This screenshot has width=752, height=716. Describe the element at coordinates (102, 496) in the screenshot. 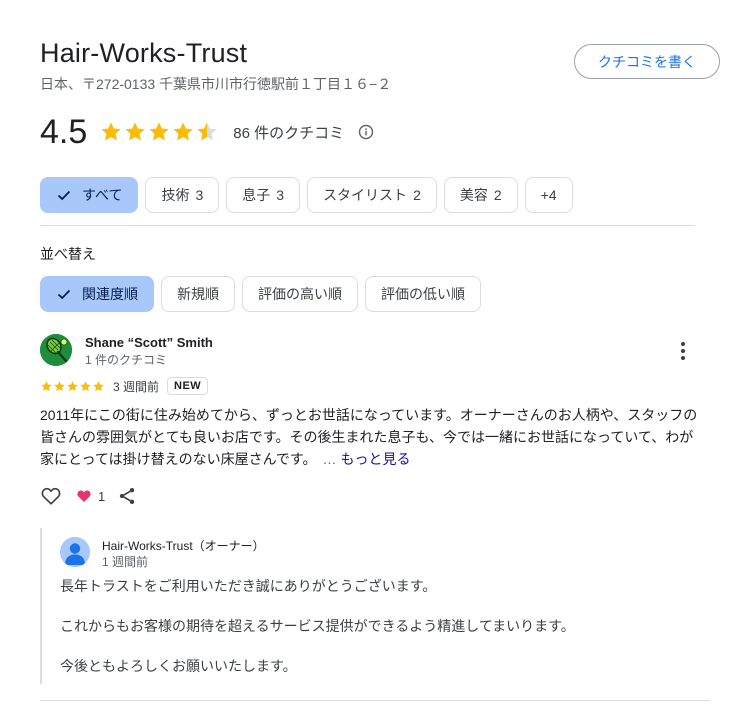

I see `reaction-count: 1` at that location.